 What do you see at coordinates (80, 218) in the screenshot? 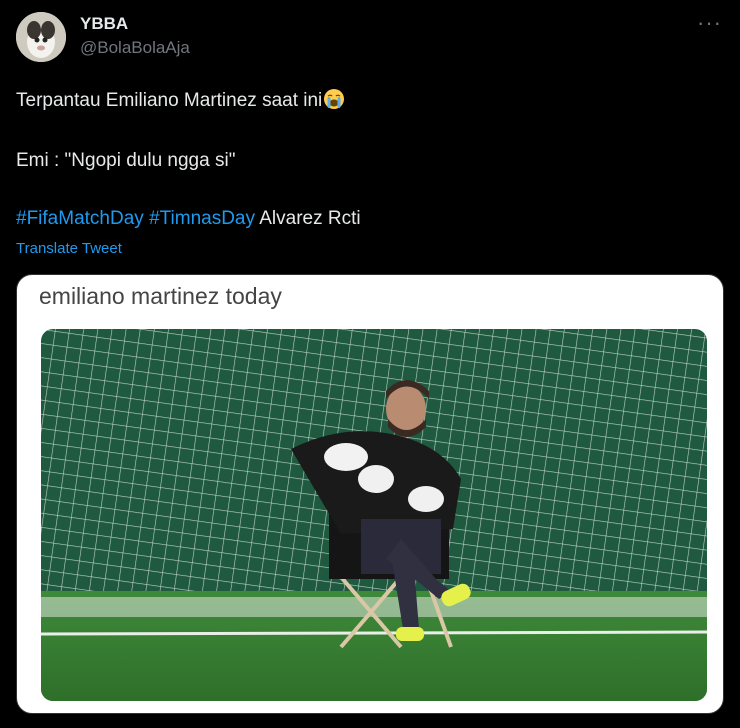
I see `hashtag-fifamatchday: #FifaMatchDay` at bounding box center [80, 218].